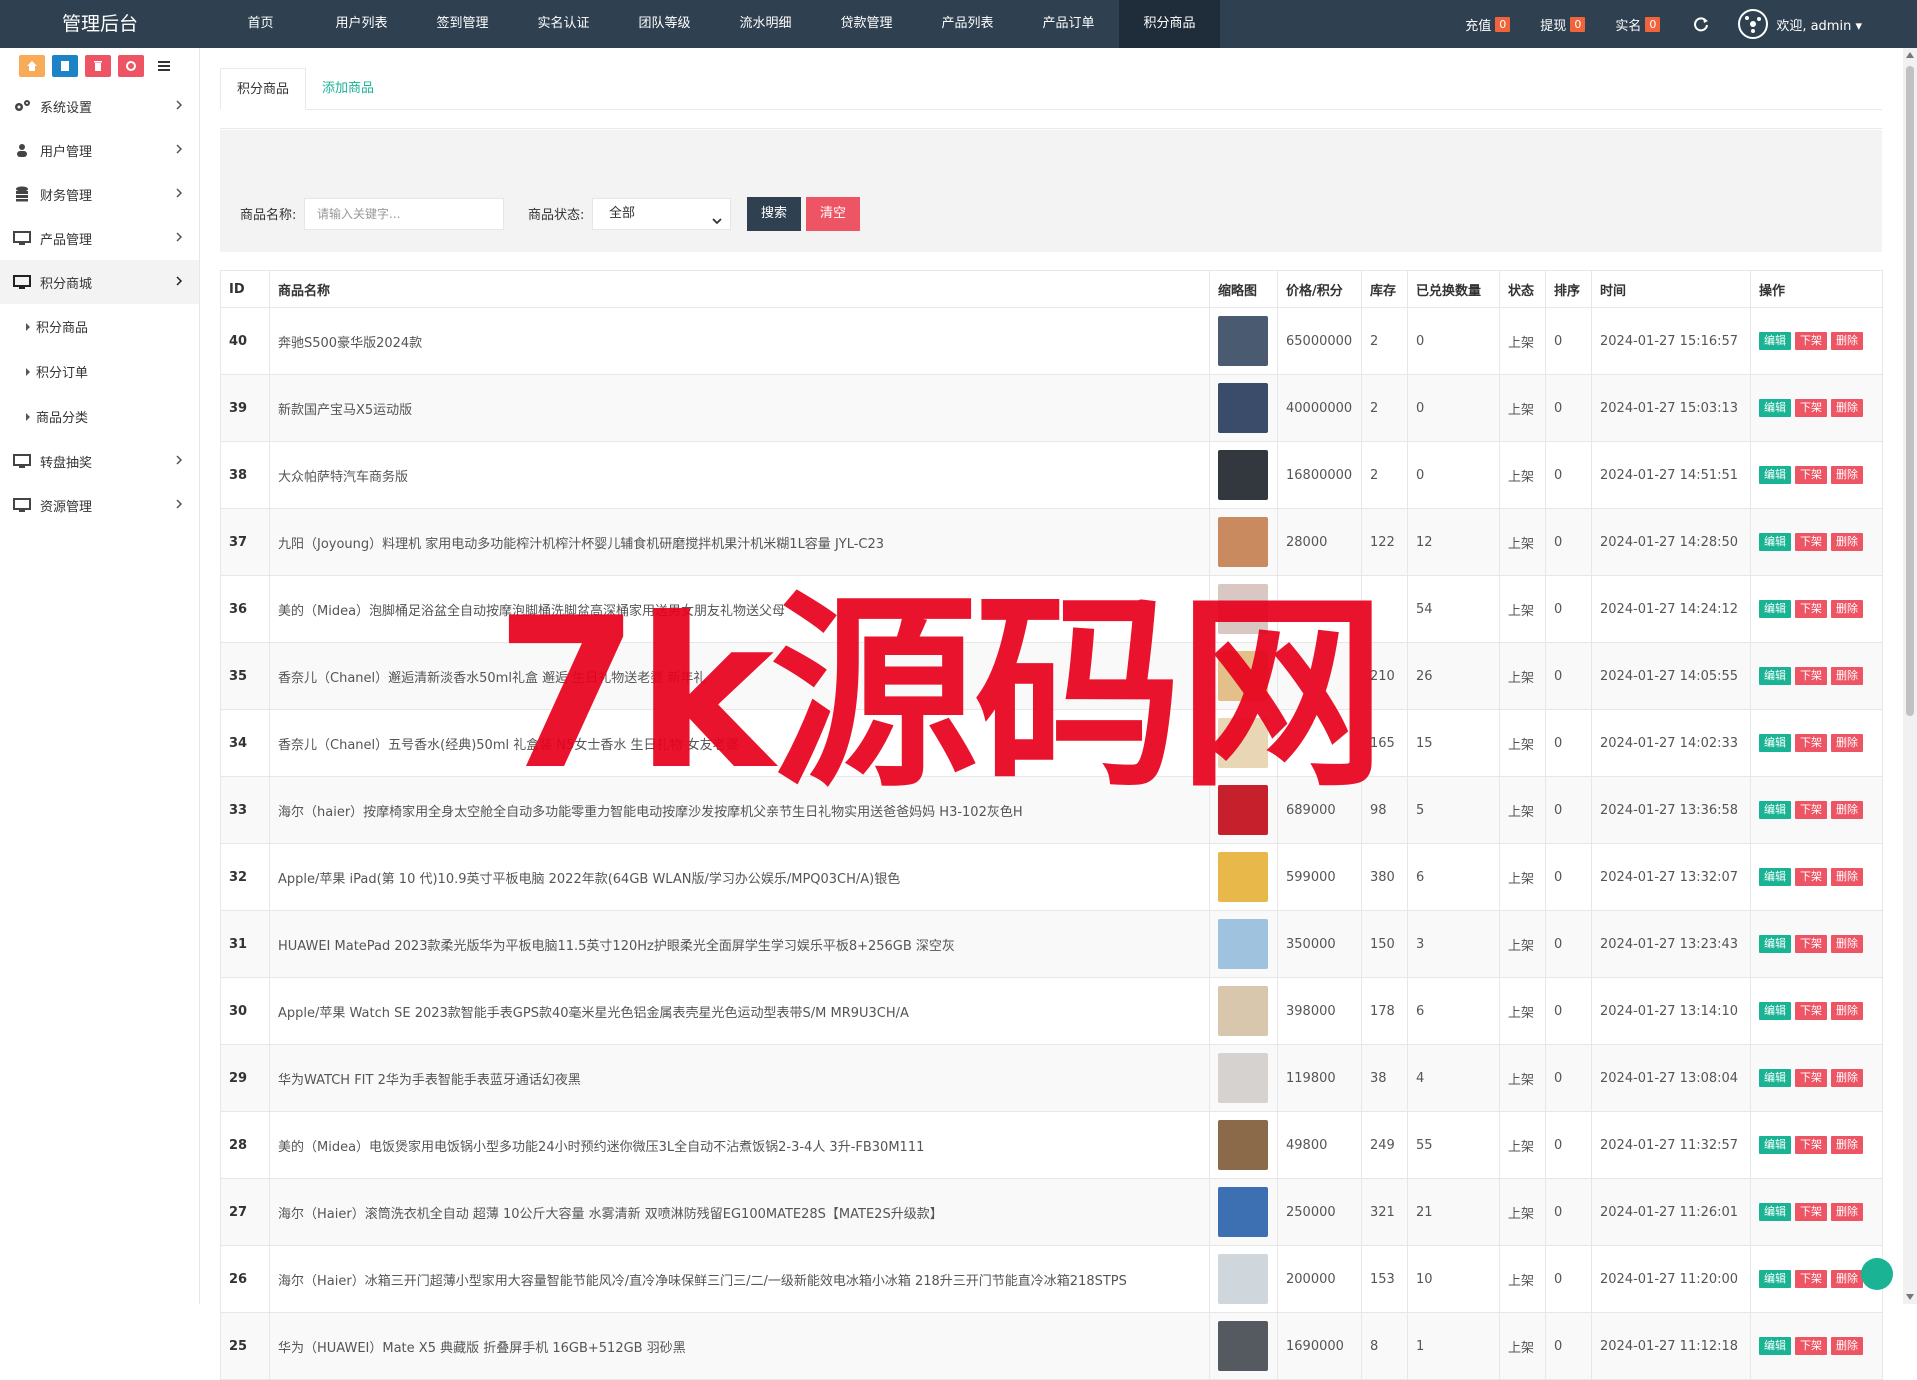 This screenshot has width=1917, height=1380. I want to click on home-icon, so click(32, 66).